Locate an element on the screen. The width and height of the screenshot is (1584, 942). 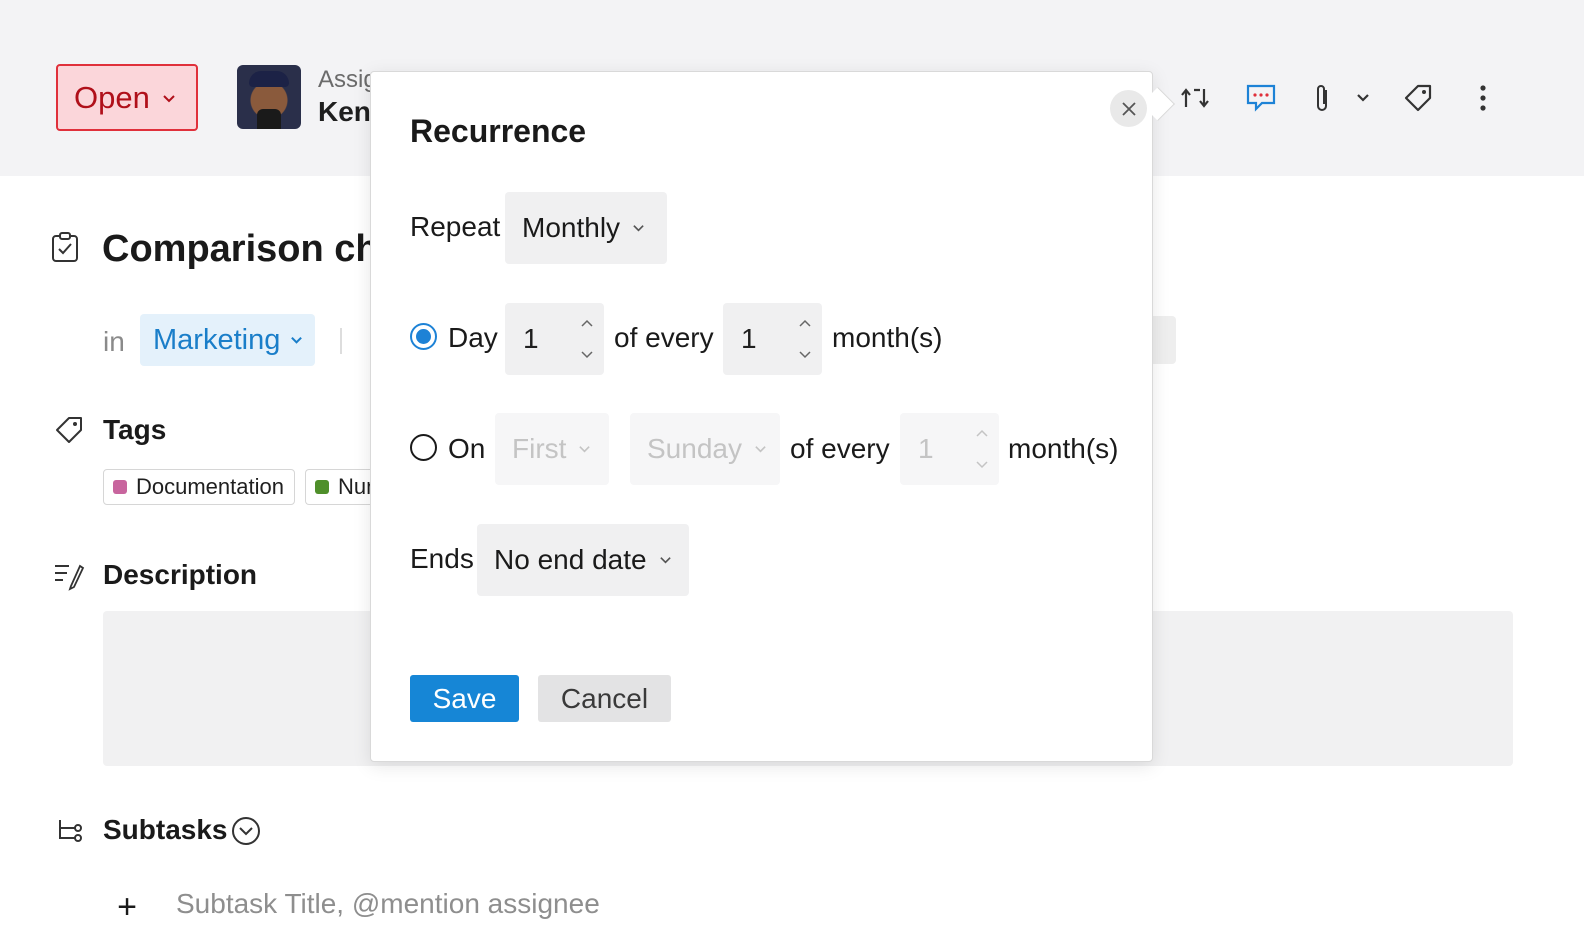
comments-icon is located at coordinates (1261, 98).